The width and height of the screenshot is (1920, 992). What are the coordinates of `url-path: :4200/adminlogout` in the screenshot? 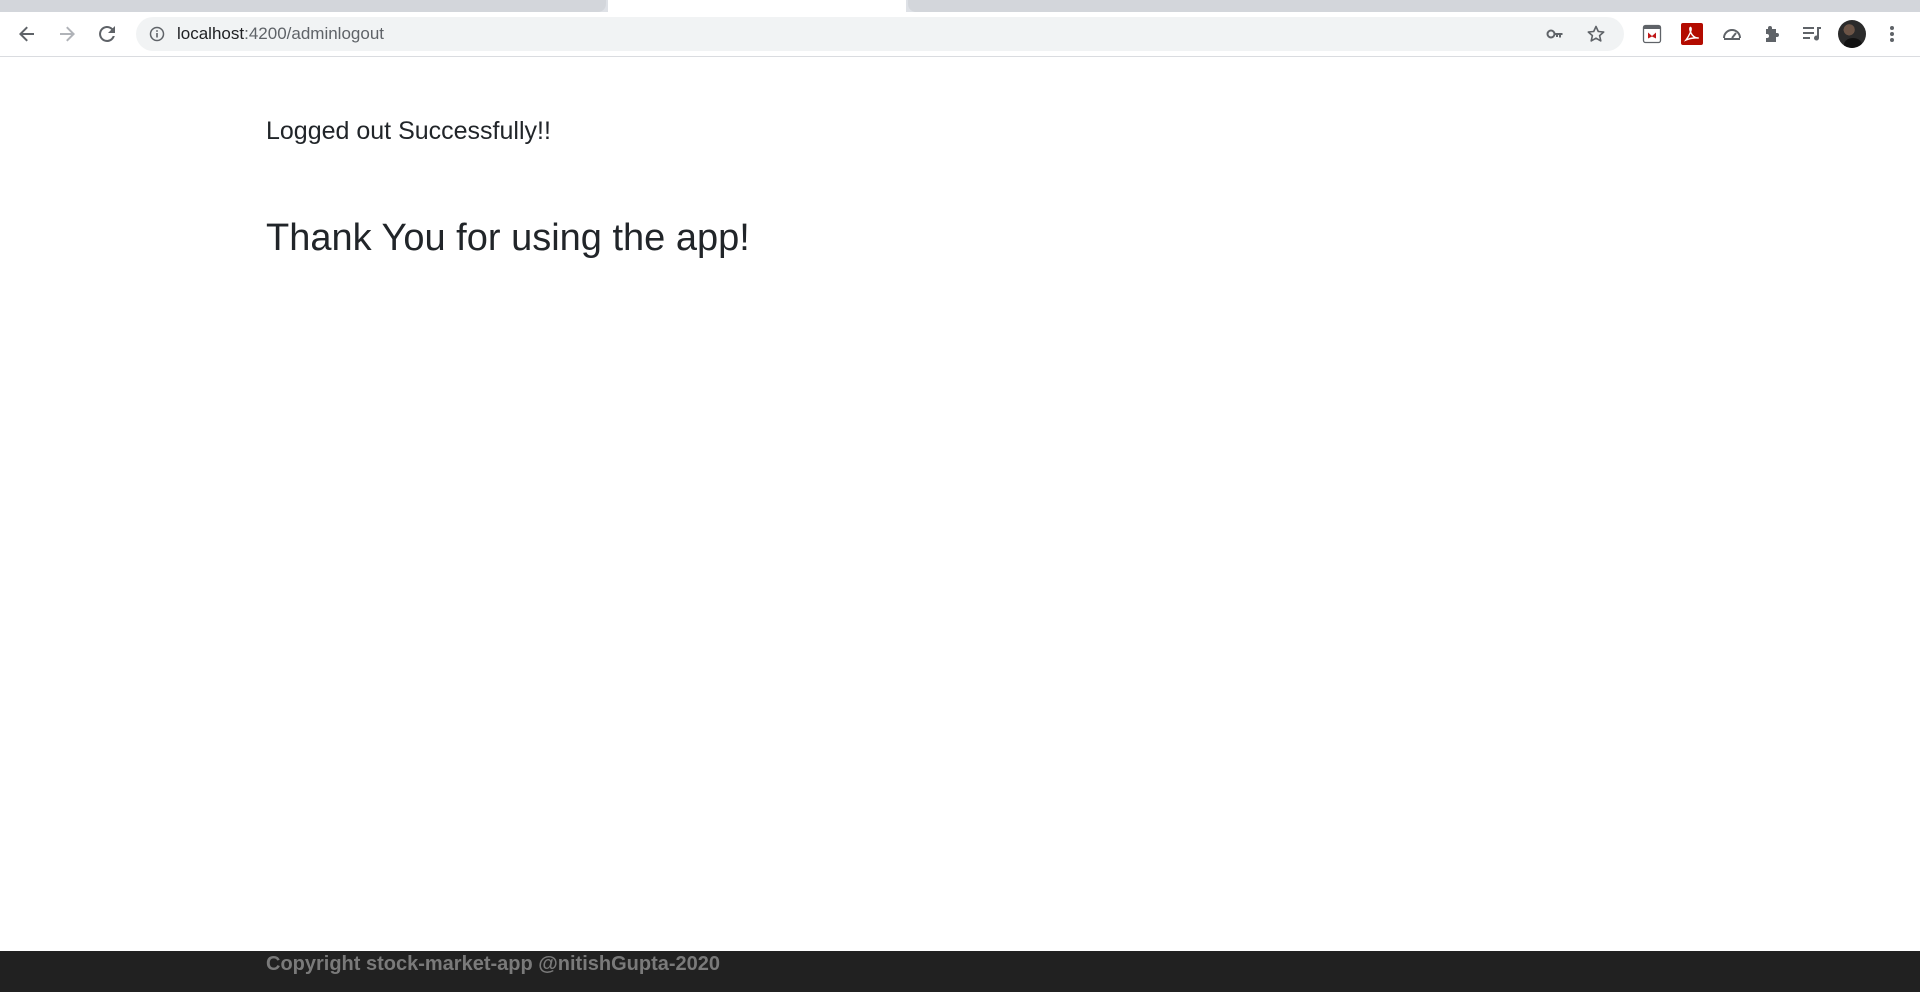 It's located at (314, 33).